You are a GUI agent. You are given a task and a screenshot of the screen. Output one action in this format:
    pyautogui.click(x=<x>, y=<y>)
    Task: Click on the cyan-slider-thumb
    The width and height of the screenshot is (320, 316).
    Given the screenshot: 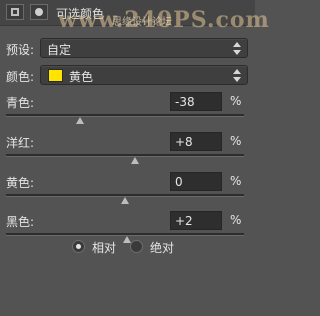 What is the action you would take?
    pyautogui.click(x=79, y=120)
    